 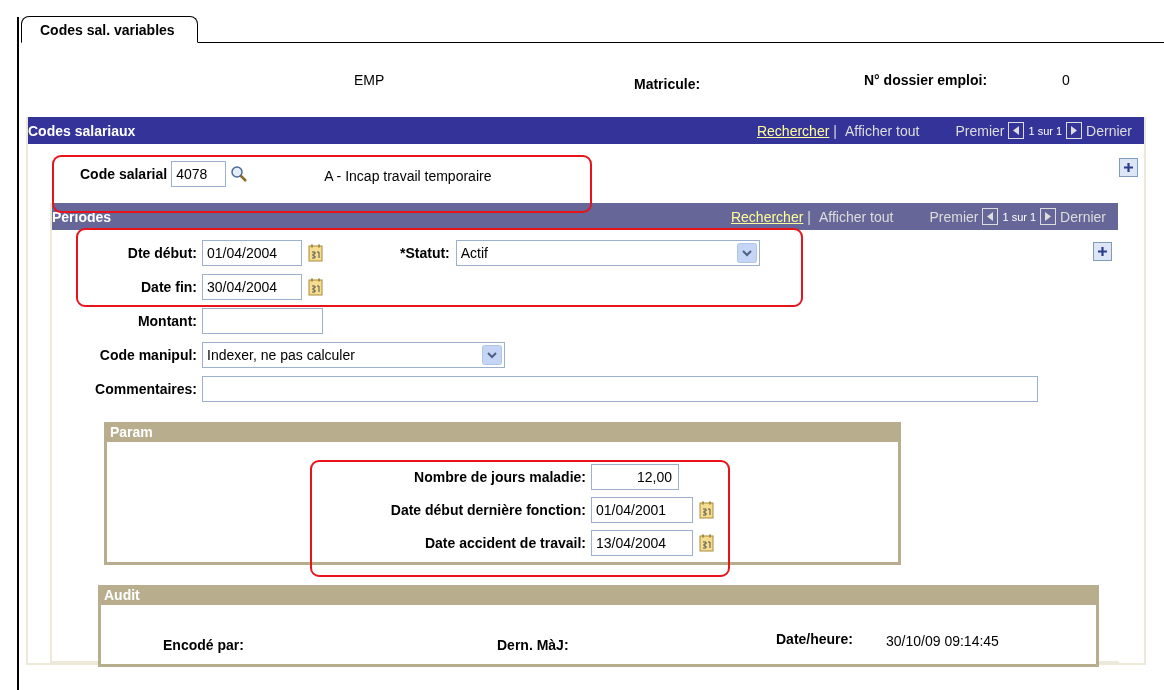 I want to click on field-label: Montant:, so click(x=166, y=321).